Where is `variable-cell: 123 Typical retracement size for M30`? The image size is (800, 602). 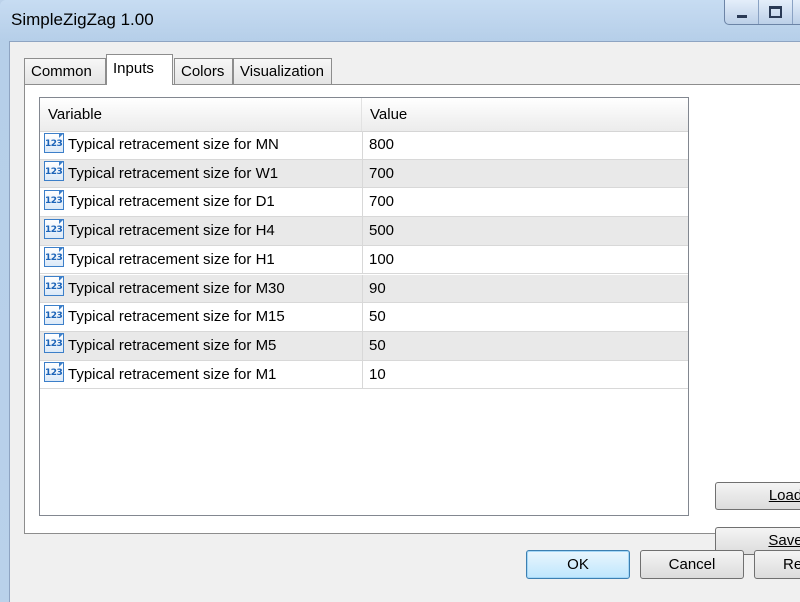 variable-cell: 123 Typical retracement size for M30 is located at coordinates (203, 289).